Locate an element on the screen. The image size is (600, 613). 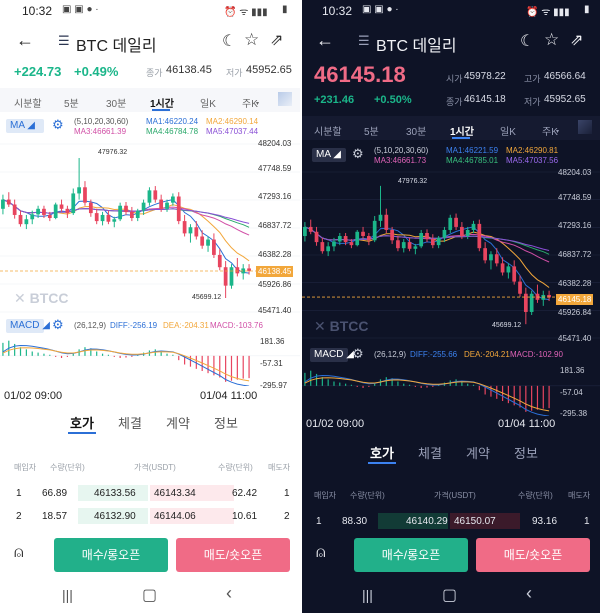
col-qty-right: 수량(단위) is located at coordinates (235, 467).